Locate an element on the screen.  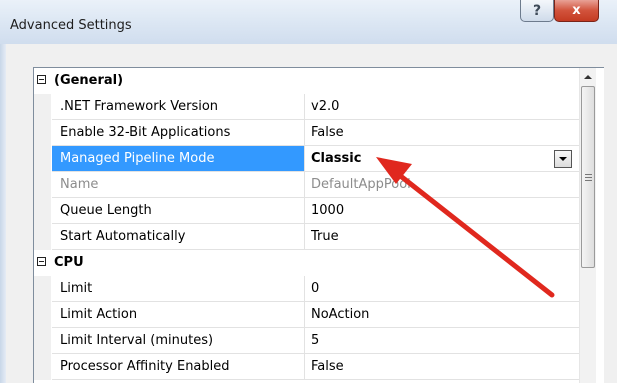
vertical-scrollbar is located at coordinates (587, 225).